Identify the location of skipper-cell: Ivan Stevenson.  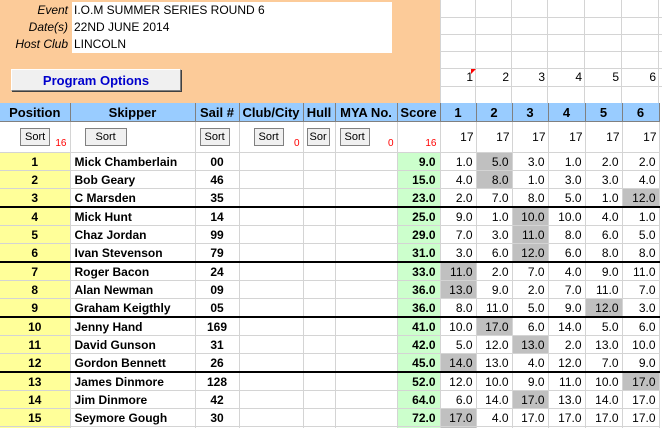
(133, 253).